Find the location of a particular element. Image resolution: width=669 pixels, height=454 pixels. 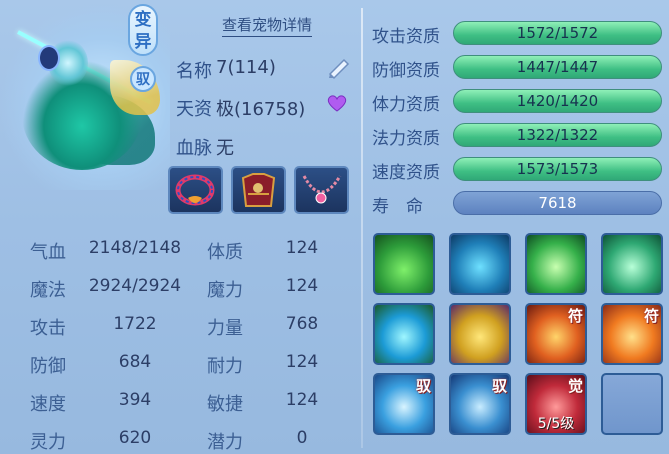

quality-bar: 1572/1572 is located at coordinates (557, 33).